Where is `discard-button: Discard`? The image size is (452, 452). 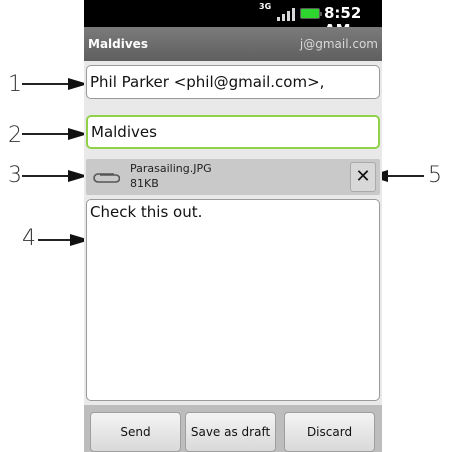
discard-button: Discard is located at coordinates (329, 432).